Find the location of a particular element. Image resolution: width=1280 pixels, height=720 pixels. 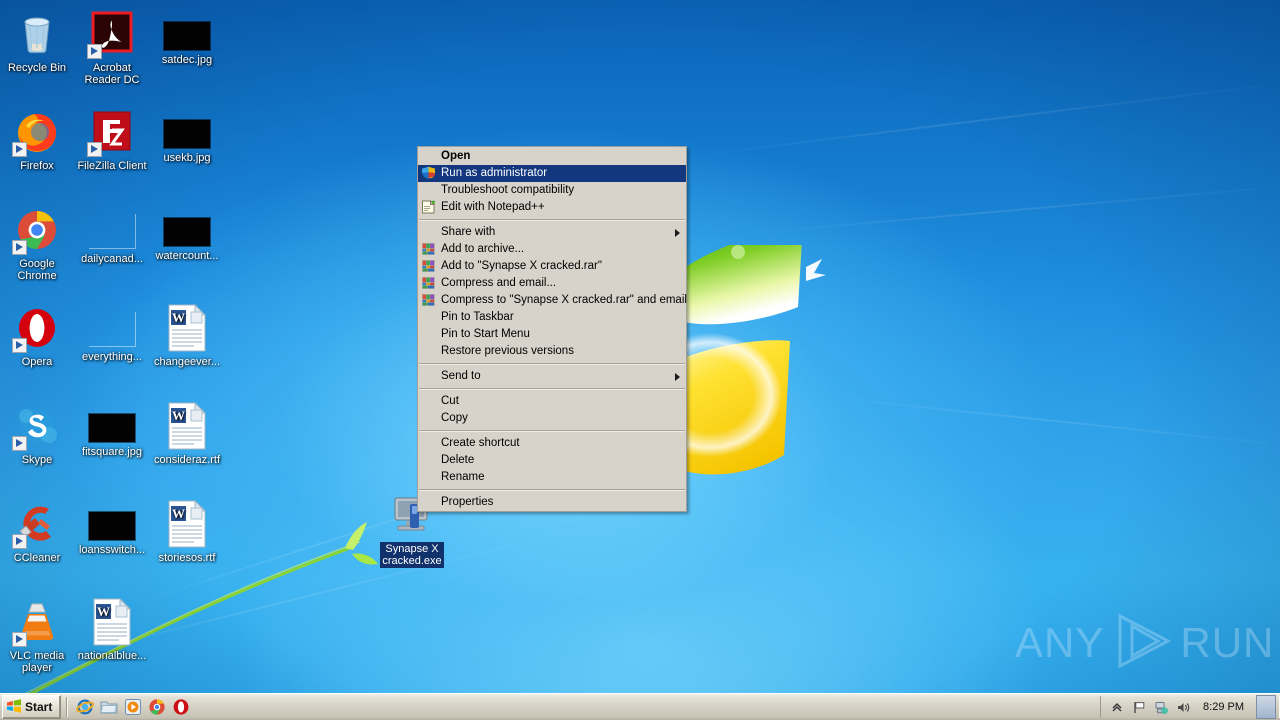

show-hidden-icons-icon is located at coordinates (1117, 707).